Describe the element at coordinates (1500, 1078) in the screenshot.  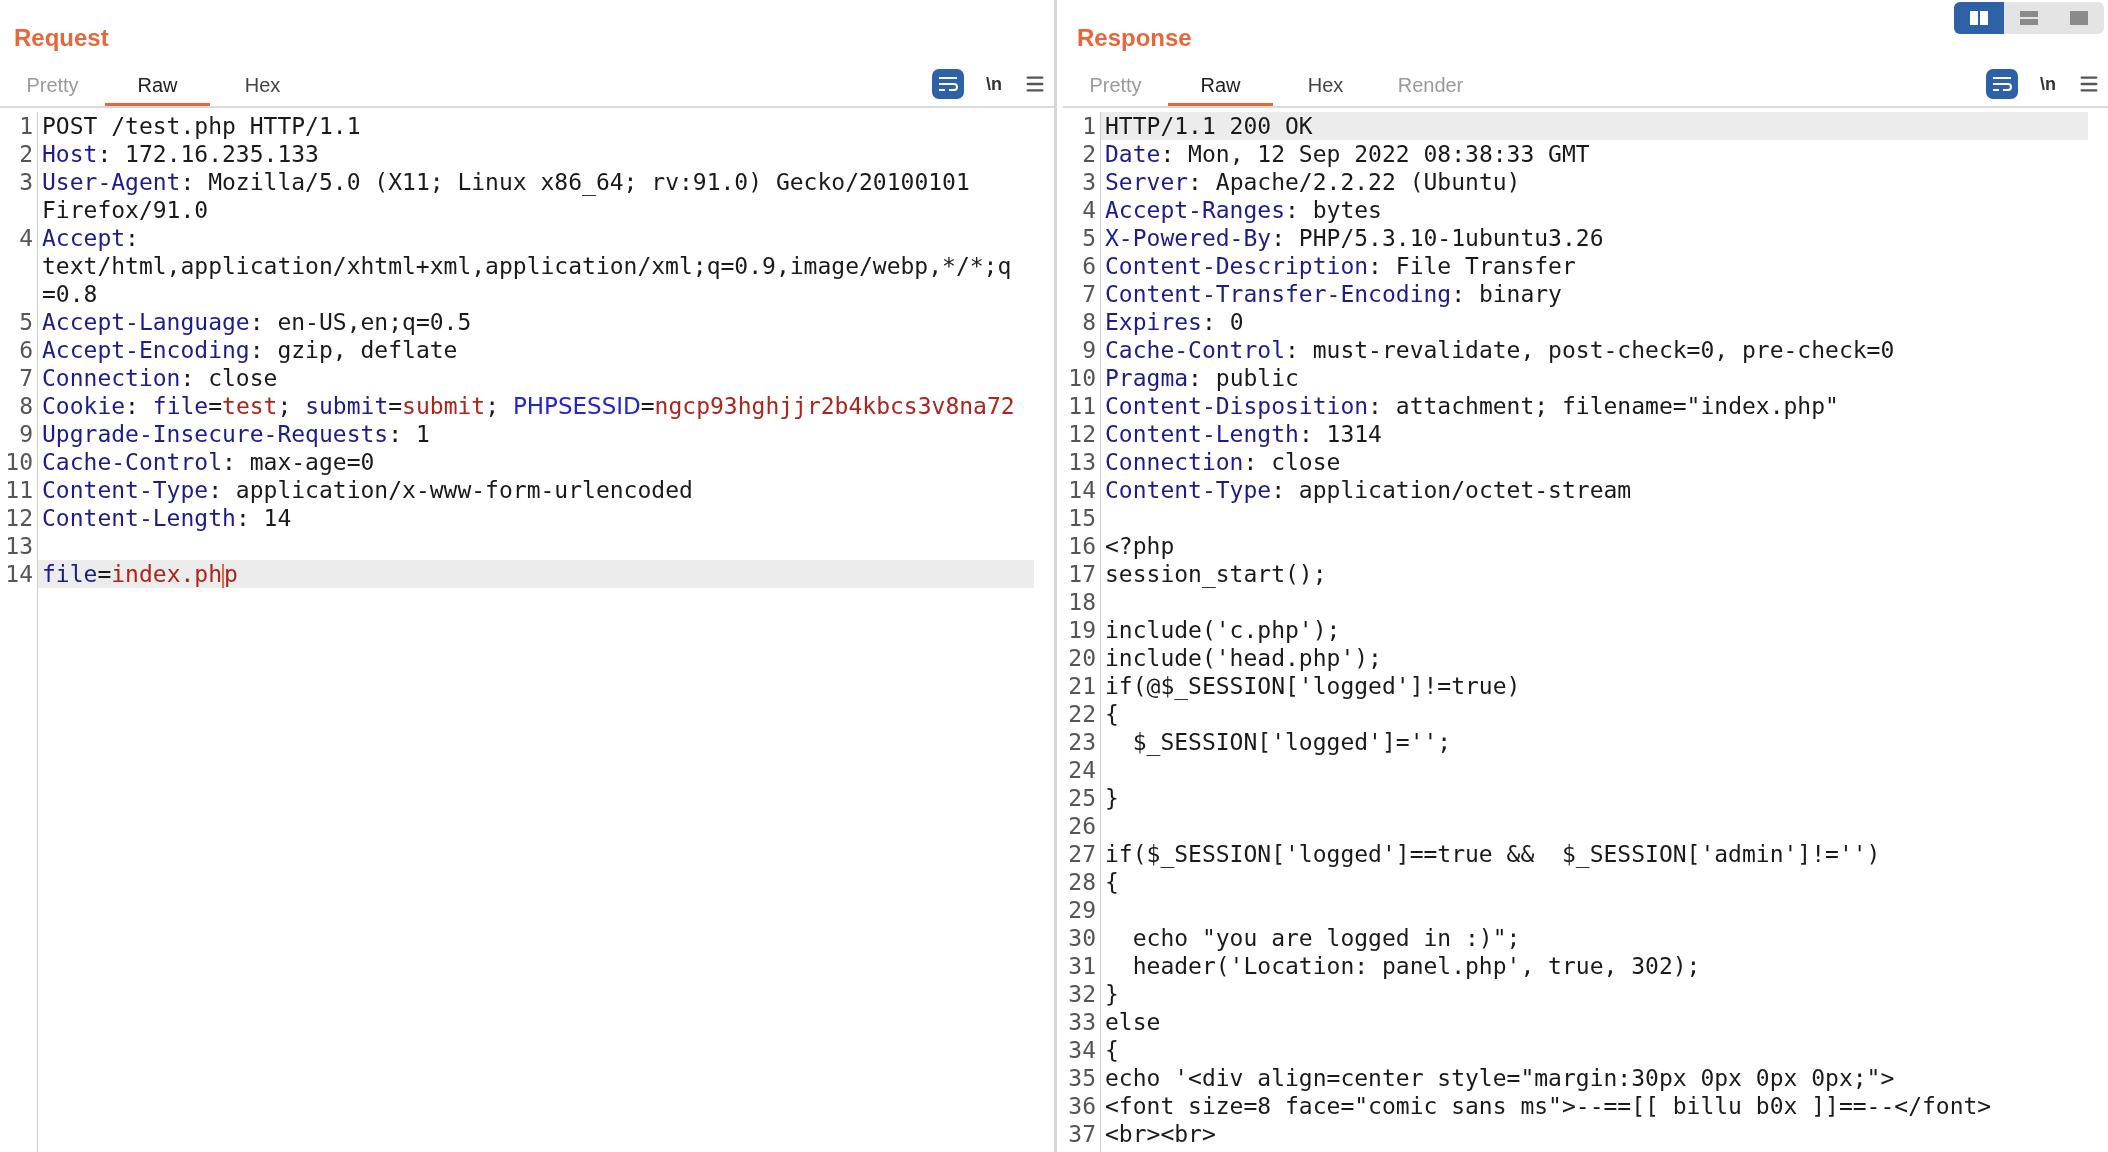
I see `code-line: echo '<div align=center style="margin:30px 0px 0px 0px;">` at that location.